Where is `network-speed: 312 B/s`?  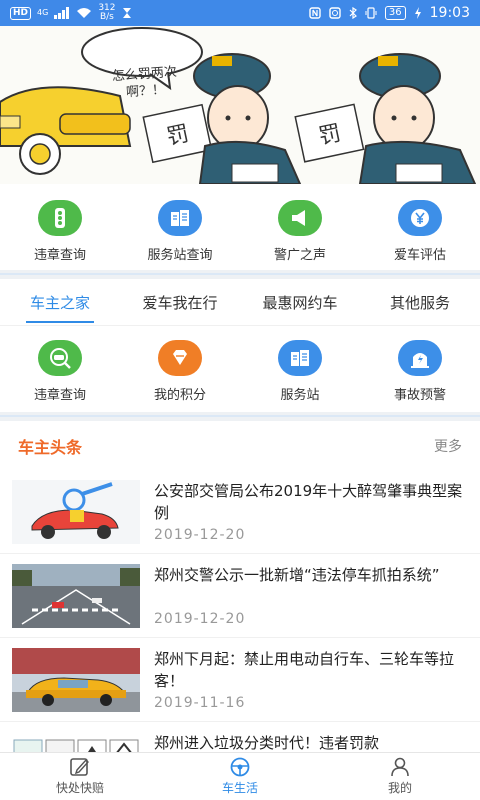 network-speed: 312 B/s is located at coordinates (106, 13).